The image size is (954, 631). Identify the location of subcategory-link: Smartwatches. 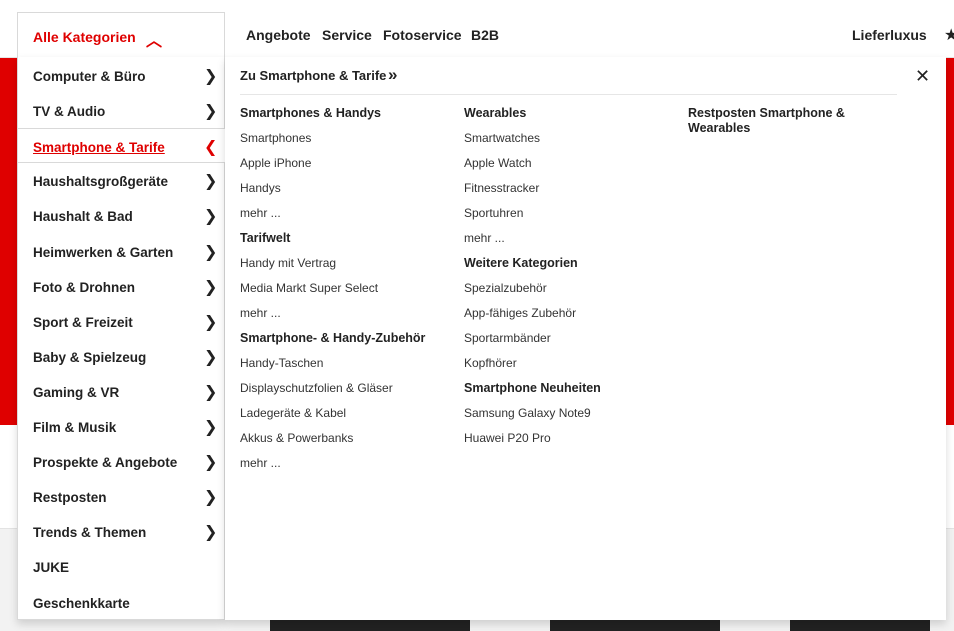
(571, 138).